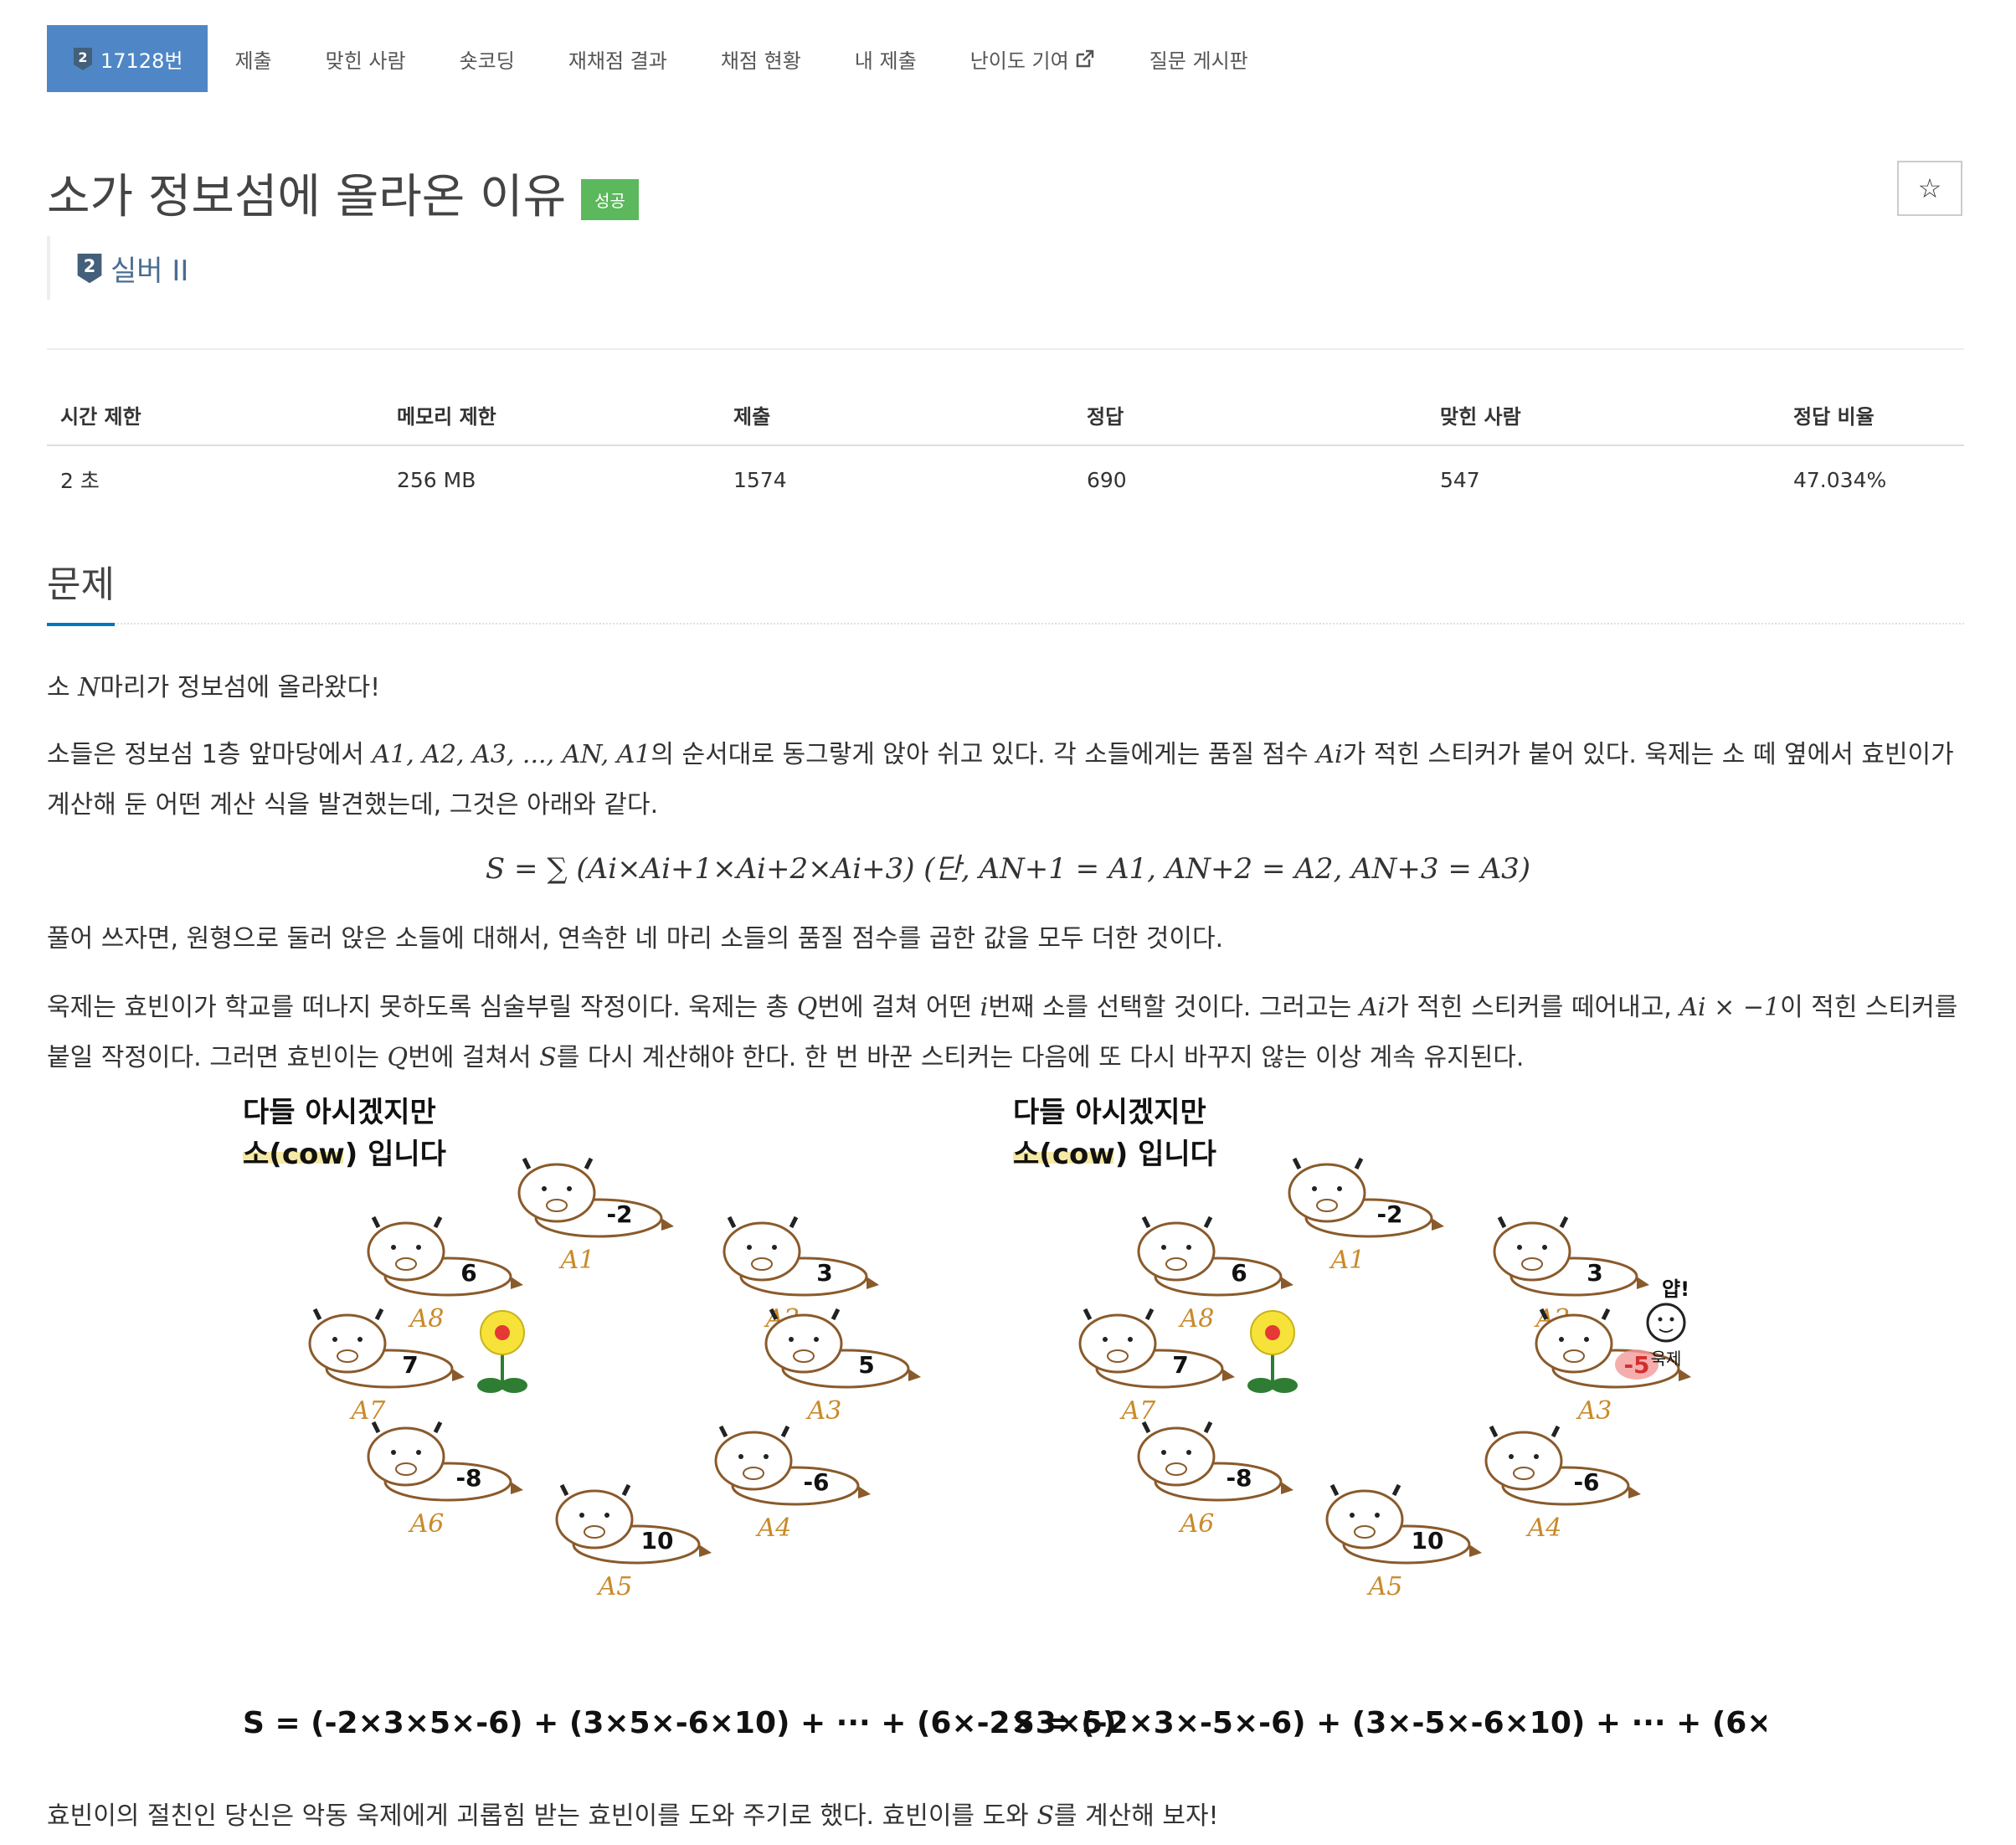  Describe the element at coordinates (215, 415) in the screenshot. I see `col-time-limit: 시간 제한` at that location.